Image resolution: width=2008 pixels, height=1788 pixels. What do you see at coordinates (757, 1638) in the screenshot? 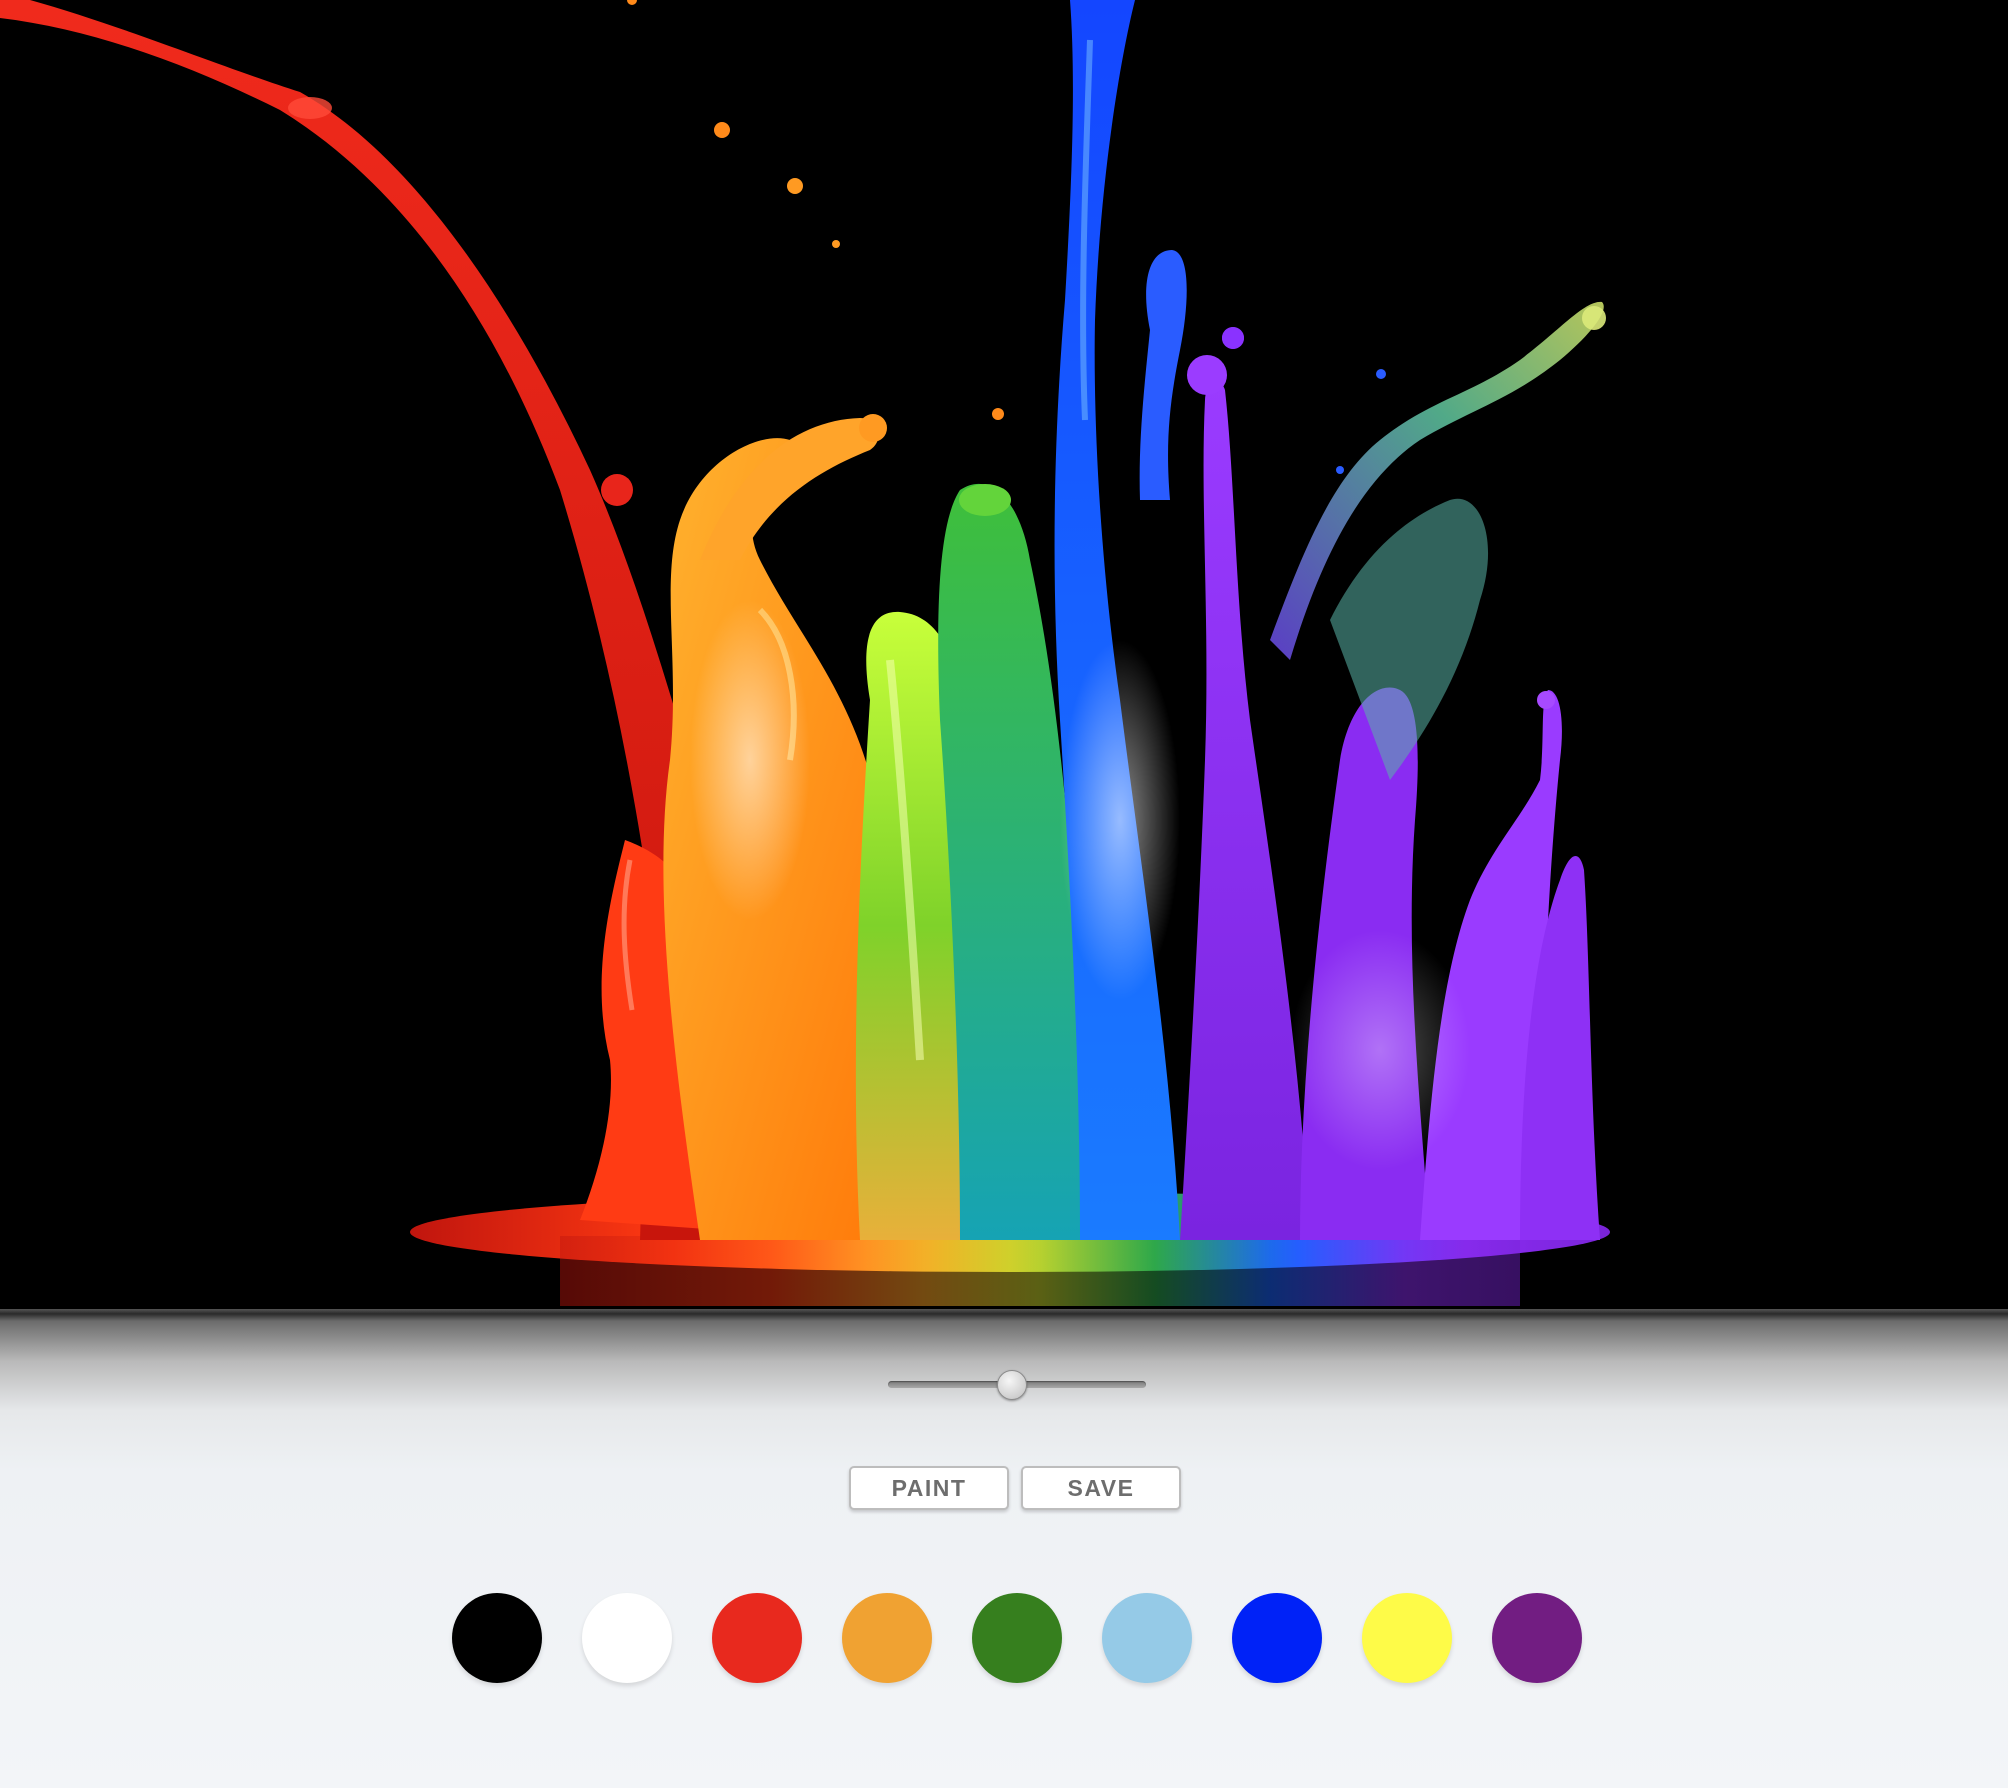
I see `color-swatch-red` at bounding box center [757, 1638].